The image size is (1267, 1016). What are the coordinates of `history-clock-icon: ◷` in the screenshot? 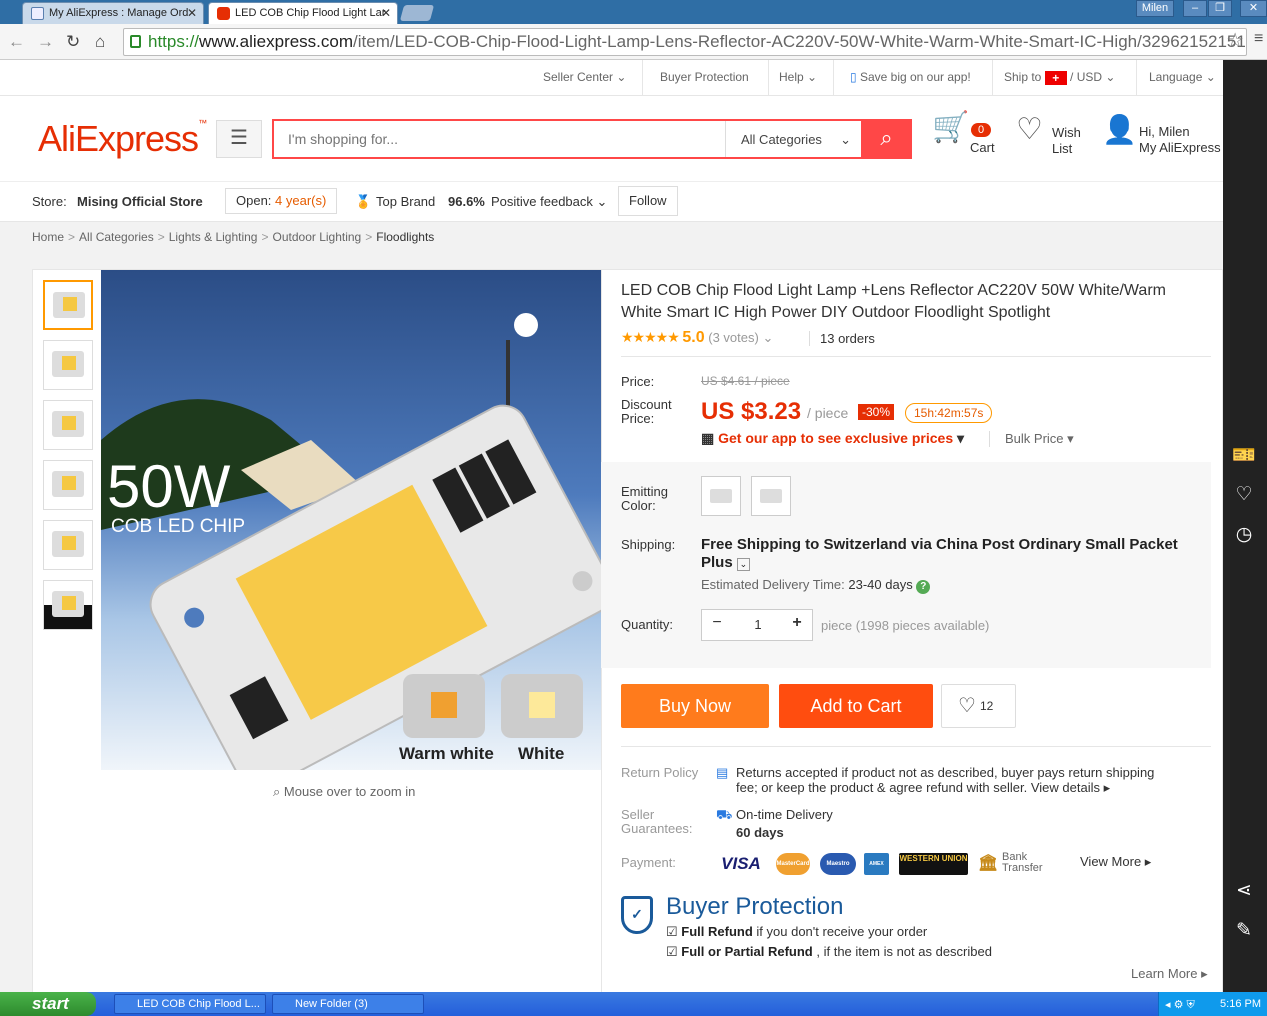 It's located at (1244, 534).